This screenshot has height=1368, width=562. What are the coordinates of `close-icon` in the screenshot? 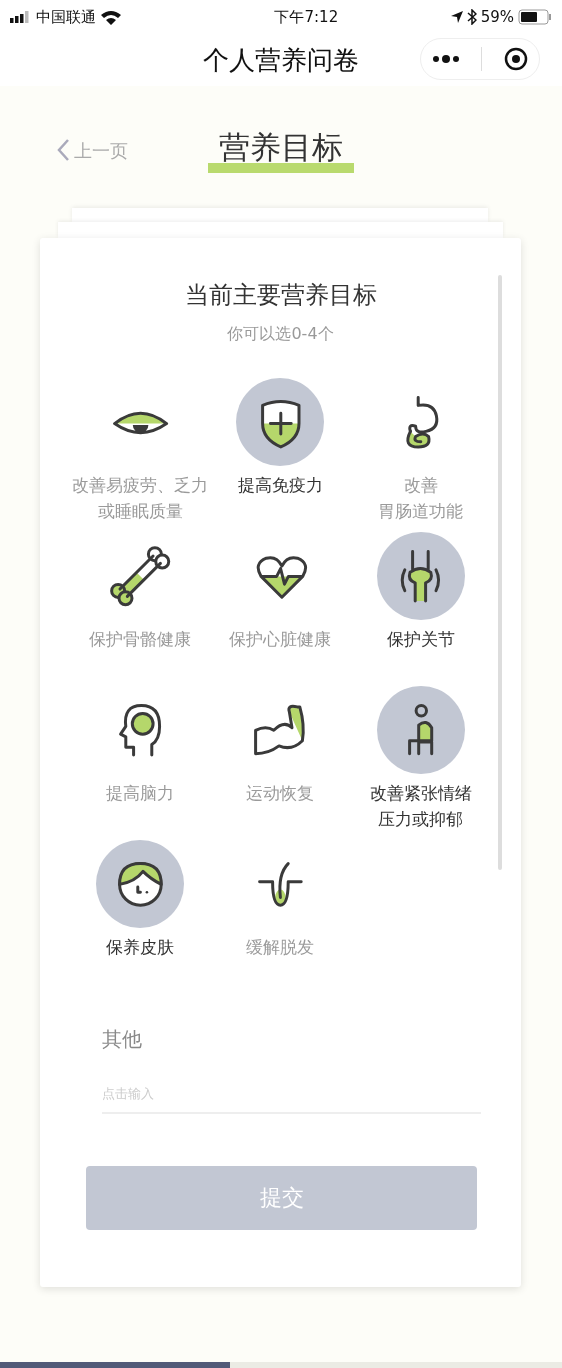 It's located at (515, 59).